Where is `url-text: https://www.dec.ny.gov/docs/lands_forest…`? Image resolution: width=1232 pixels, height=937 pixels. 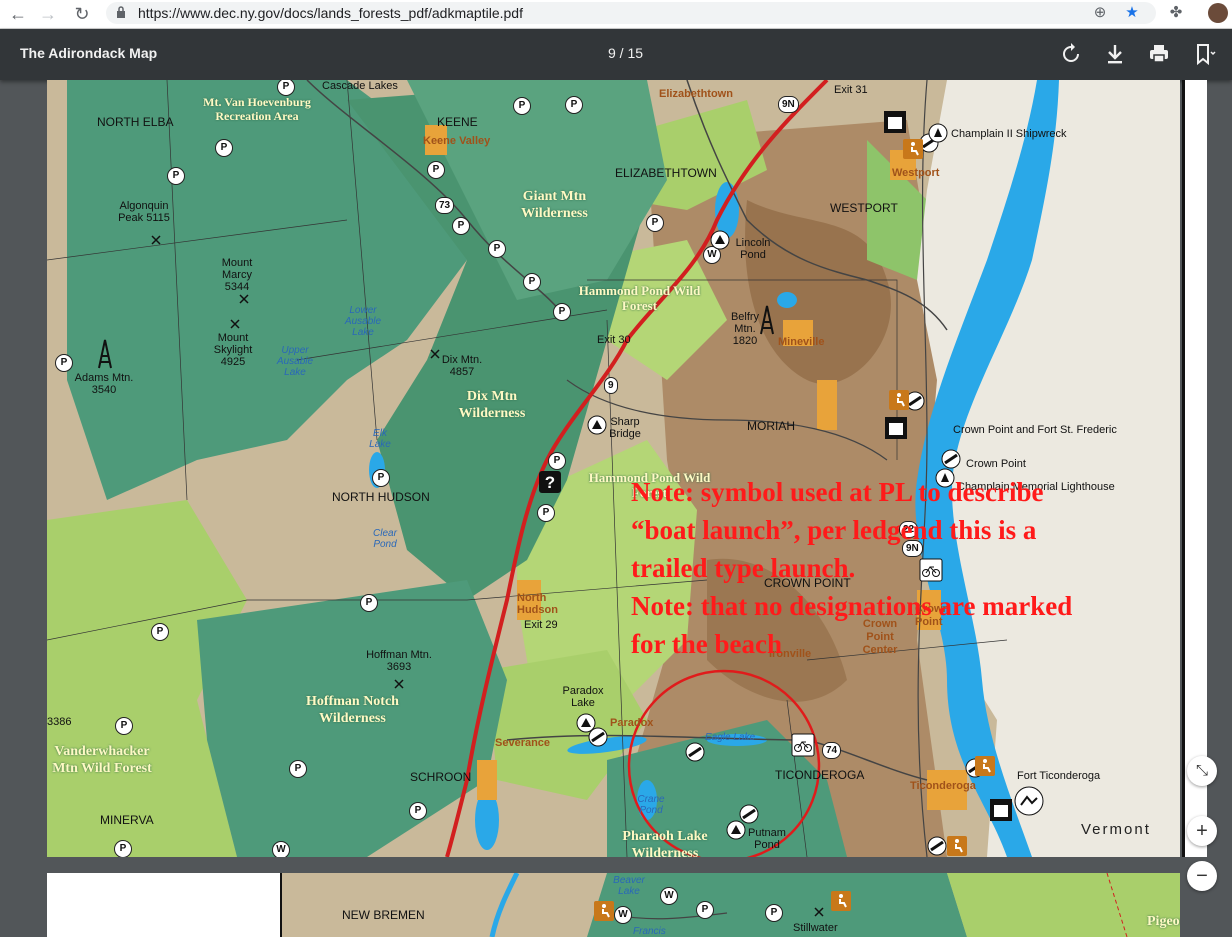
url-text: https://www.dec.ny.gov/docs/lands_forest… is located at coordinates (330, 13).